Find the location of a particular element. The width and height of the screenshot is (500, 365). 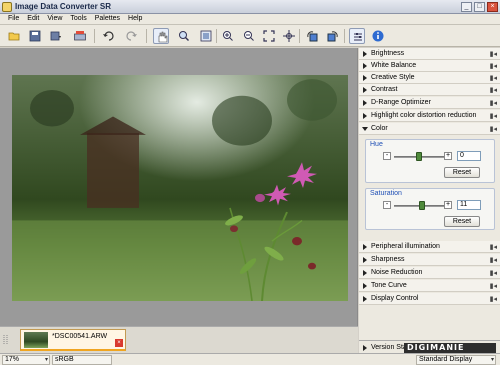

crosshair-icon is located at coordinates (289, 36).